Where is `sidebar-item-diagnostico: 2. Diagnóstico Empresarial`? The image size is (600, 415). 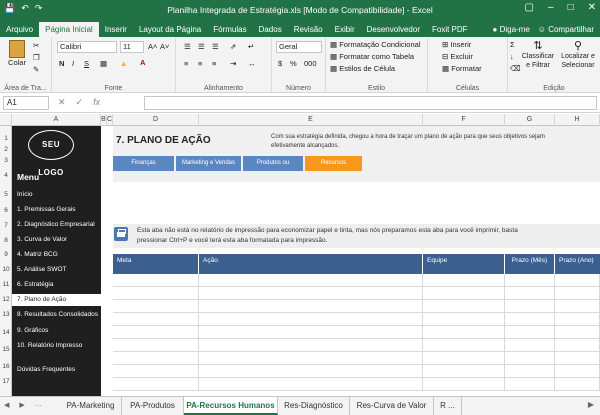
sidebar-item-diagnostico: 2. Diagnóstico Empresarial is located at coordinates (56, 225).